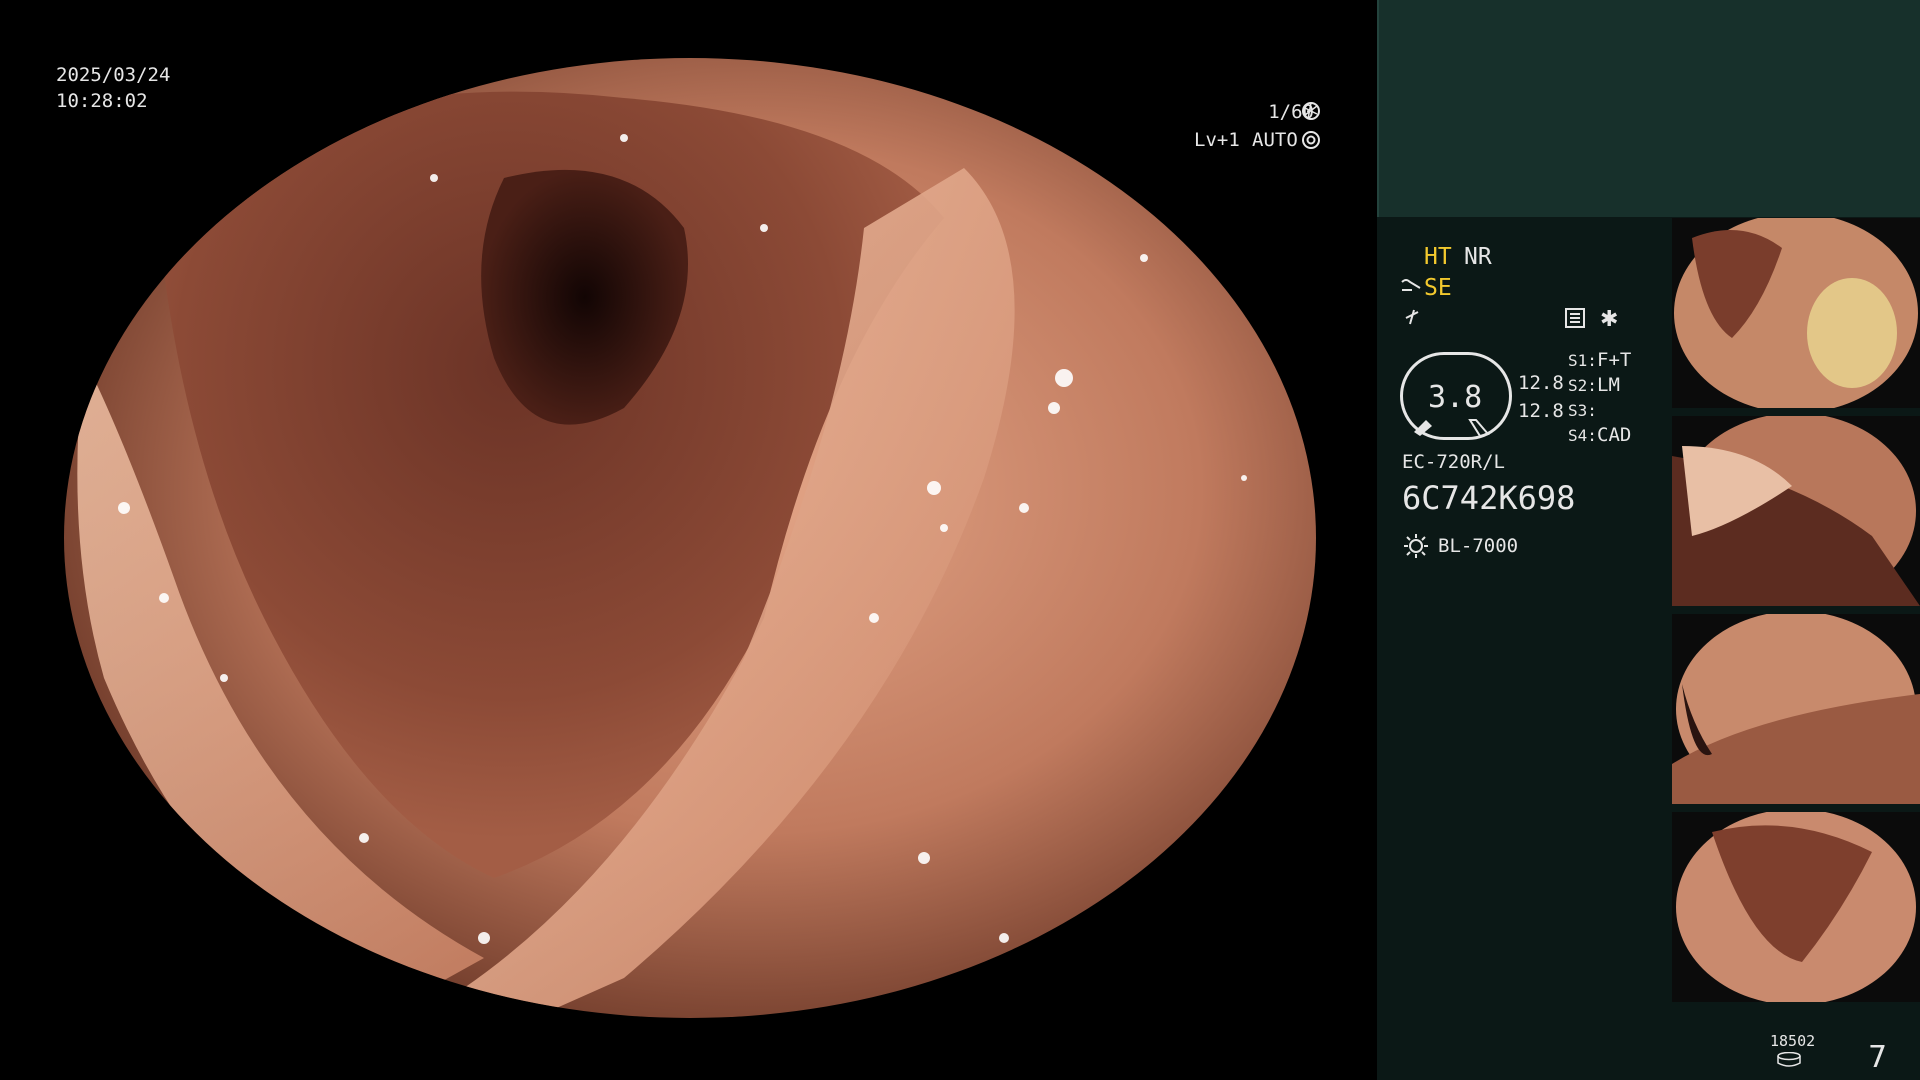 This screenshot has height=1080, width=1920. What do you see at coordinates (1479, 428) in the screenshot?
I see `zoom-right-marker` at bounding box center [1479, 428].